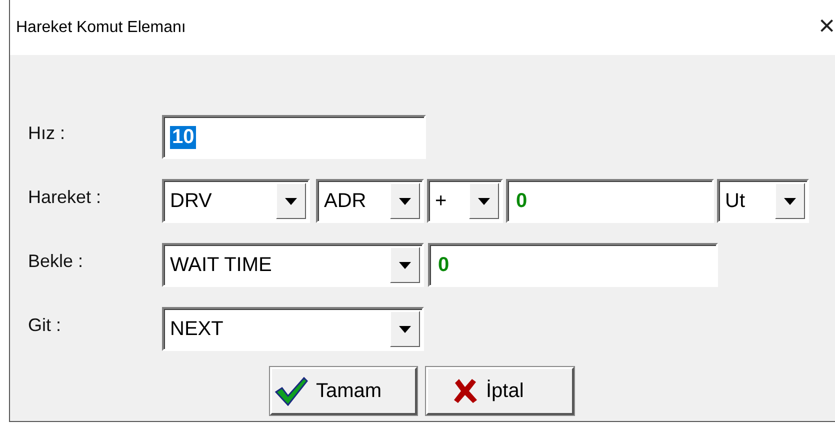 This screenshot has height=434, width=835. What do you see at coordinates (465, 391) in the screenshot?
I see `x-icon` at bounding box center [465, 391].